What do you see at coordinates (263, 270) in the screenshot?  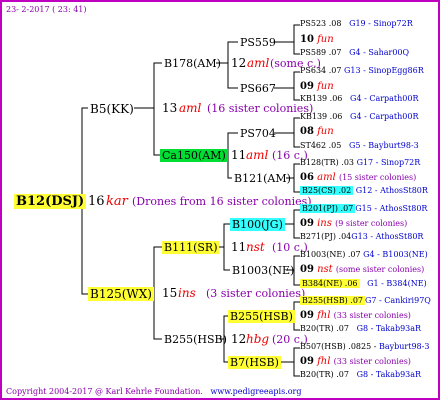 I see `gen3-f: B1003(NE)` at bounding box center [263, 270].